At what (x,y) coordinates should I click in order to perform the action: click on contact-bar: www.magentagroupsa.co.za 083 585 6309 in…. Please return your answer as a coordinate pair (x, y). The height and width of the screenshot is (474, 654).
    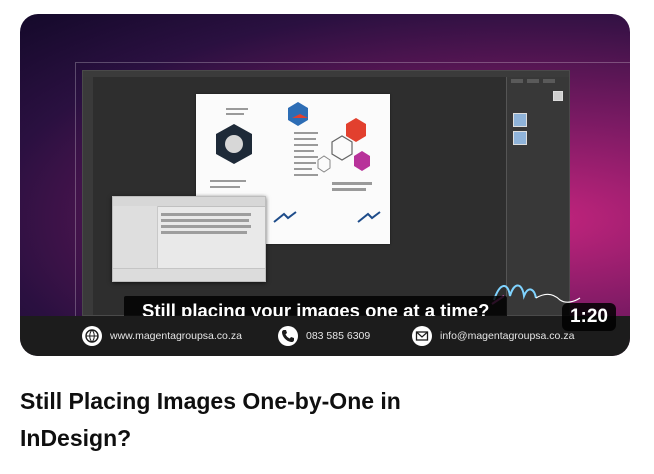
    Looking at the image, I should click on (325, 336).